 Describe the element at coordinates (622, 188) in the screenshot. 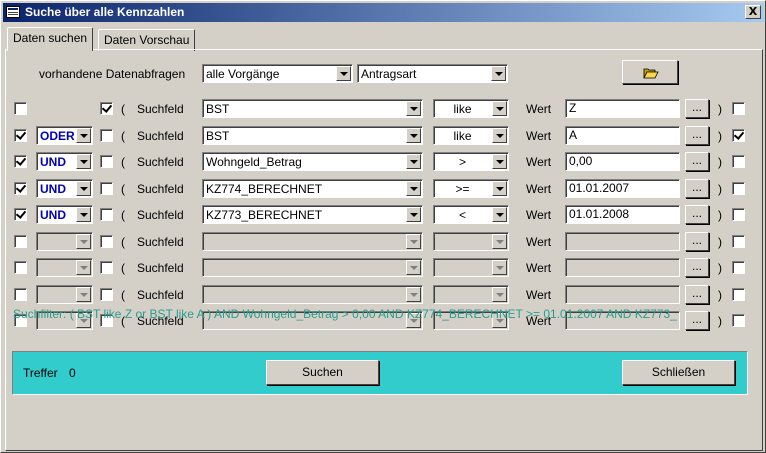

I see `value-input: 01.01.2007` at that location.